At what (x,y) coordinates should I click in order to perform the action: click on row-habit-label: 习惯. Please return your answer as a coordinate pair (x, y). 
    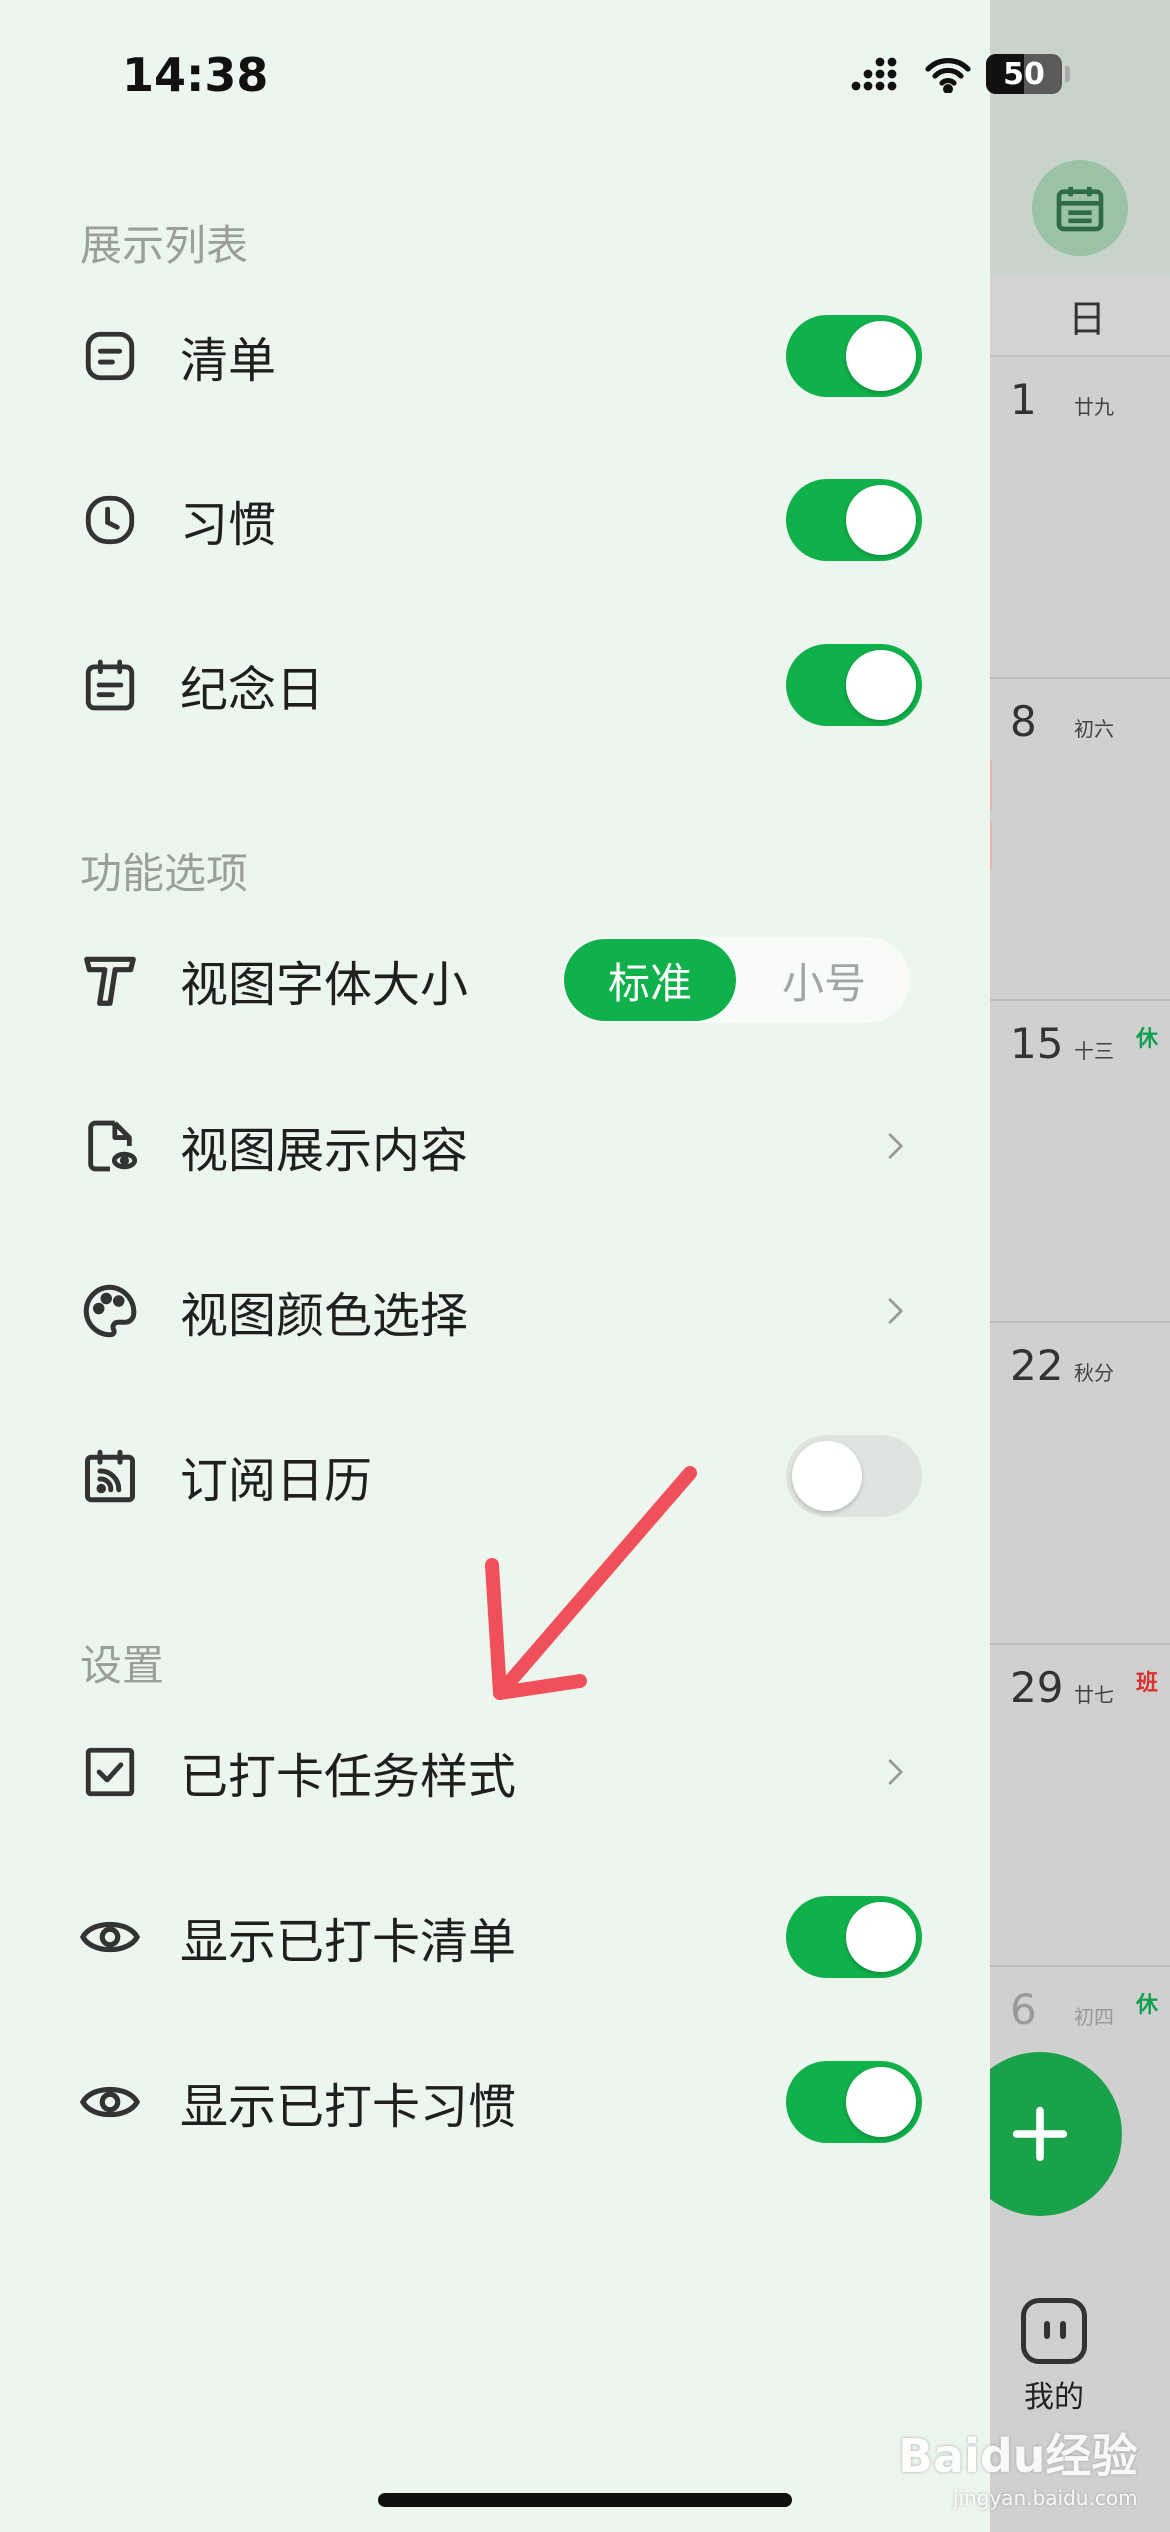
    Looking at the image, I should click on (228, 525).